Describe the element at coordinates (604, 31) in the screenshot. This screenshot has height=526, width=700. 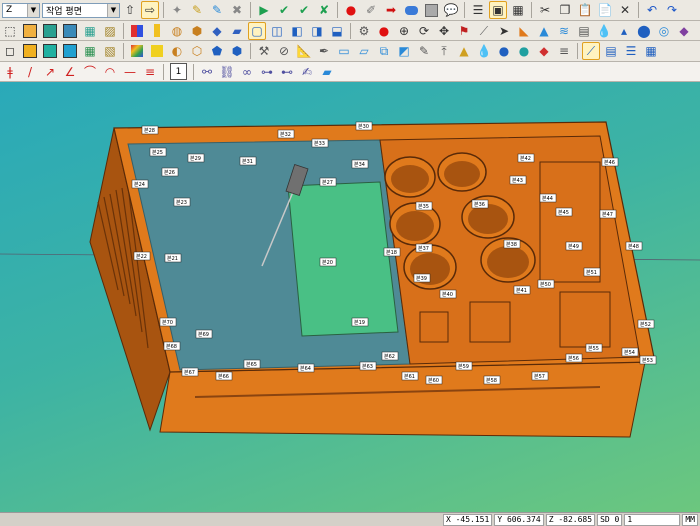
I see `drop-icon: 💧` at that location.